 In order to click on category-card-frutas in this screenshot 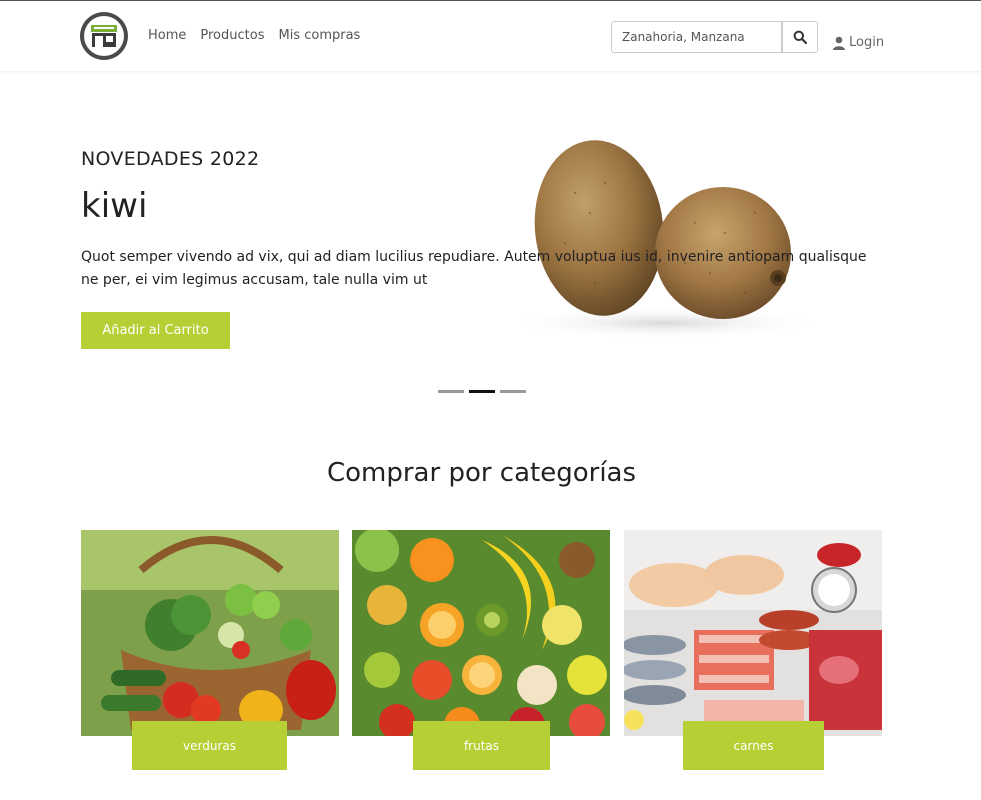, I will do `click(481, 633)`.